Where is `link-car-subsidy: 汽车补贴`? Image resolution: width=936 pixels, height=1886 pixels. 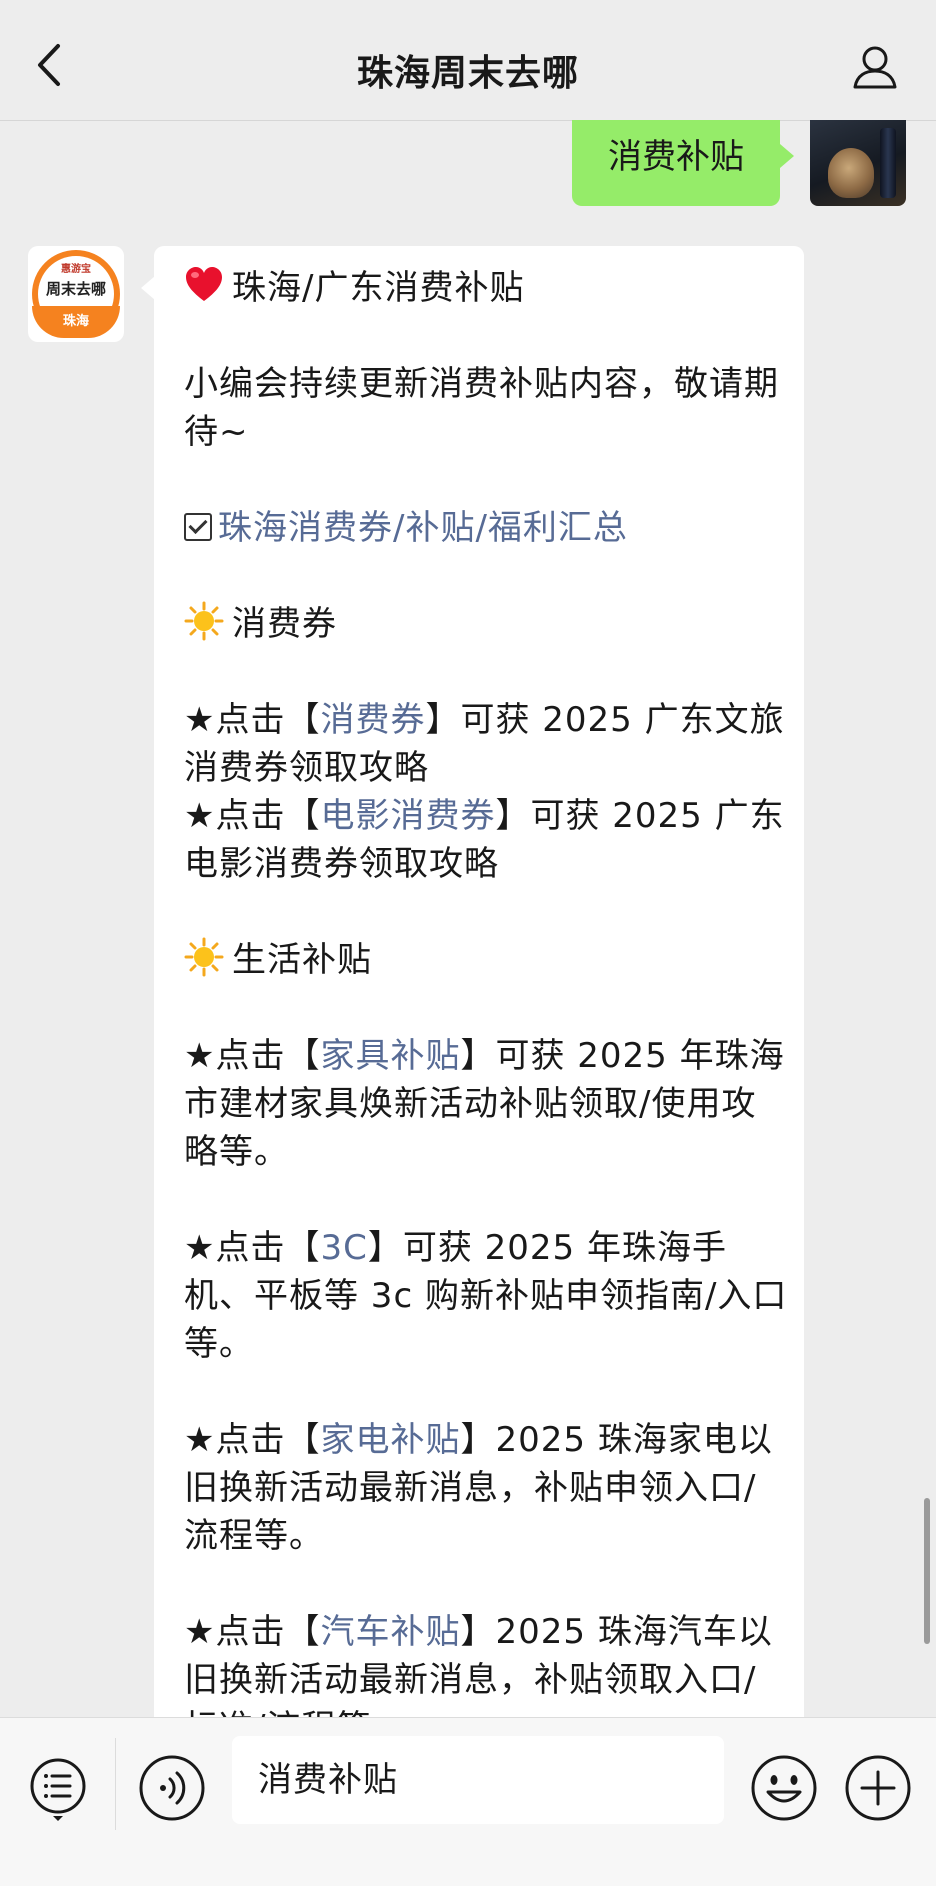 link-car-subsidy: 汽车补贴 is located at coordinates (390, 1632).